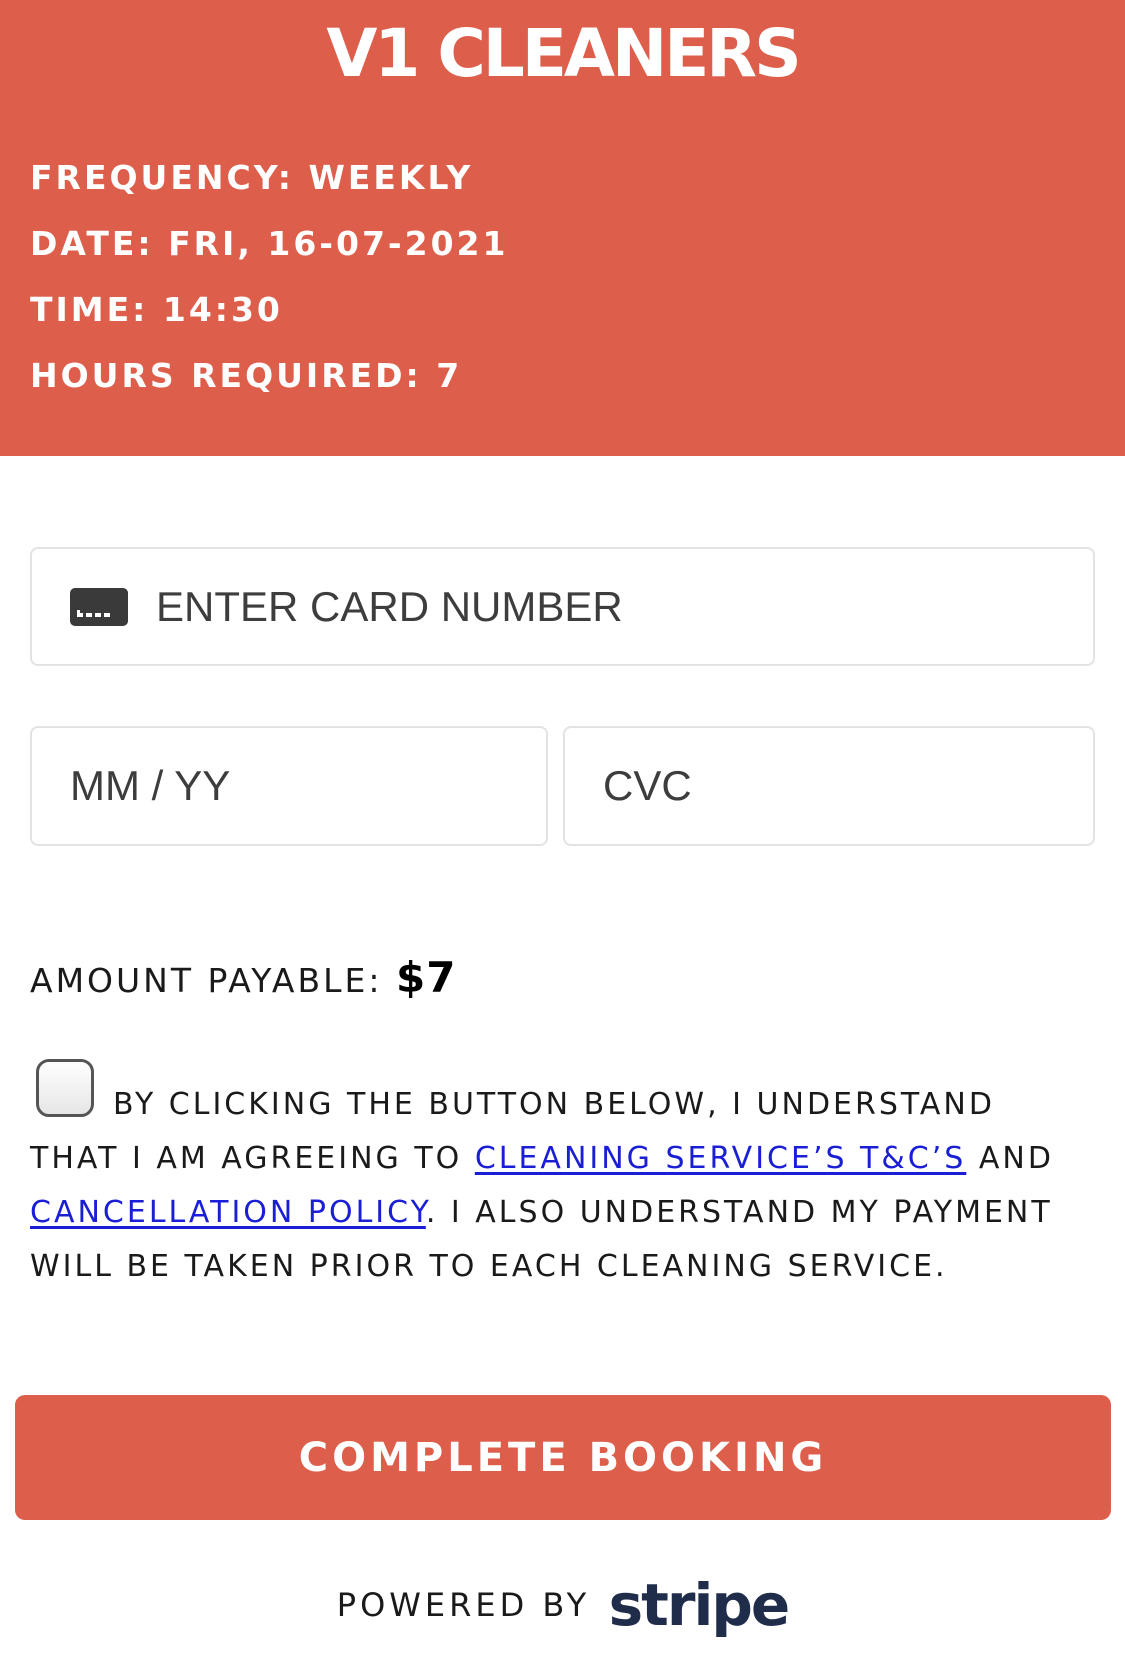 The image size is (1125, 1668). I want to click on powered-by-footer: POWERED BY stripe, so click(562, 1605).